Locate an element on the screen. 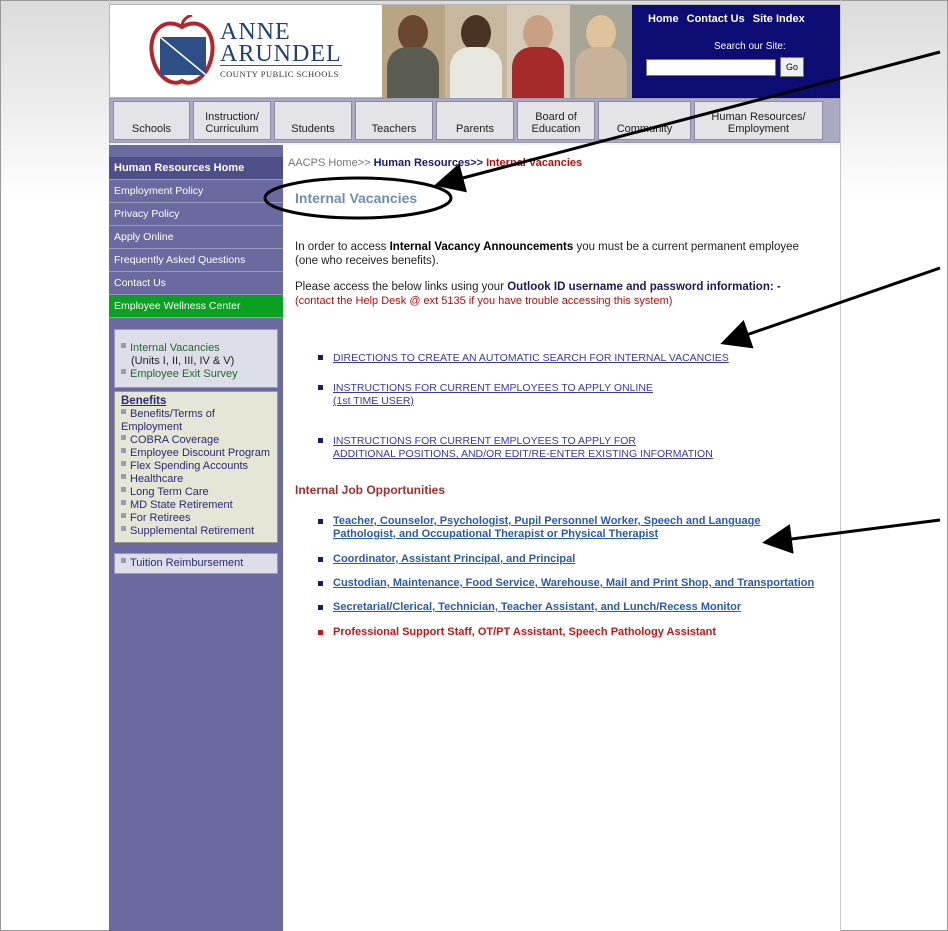 The height and width of the screenshot is (931, 948). search-label: Search our Site: is located at coordinates (750, 46).